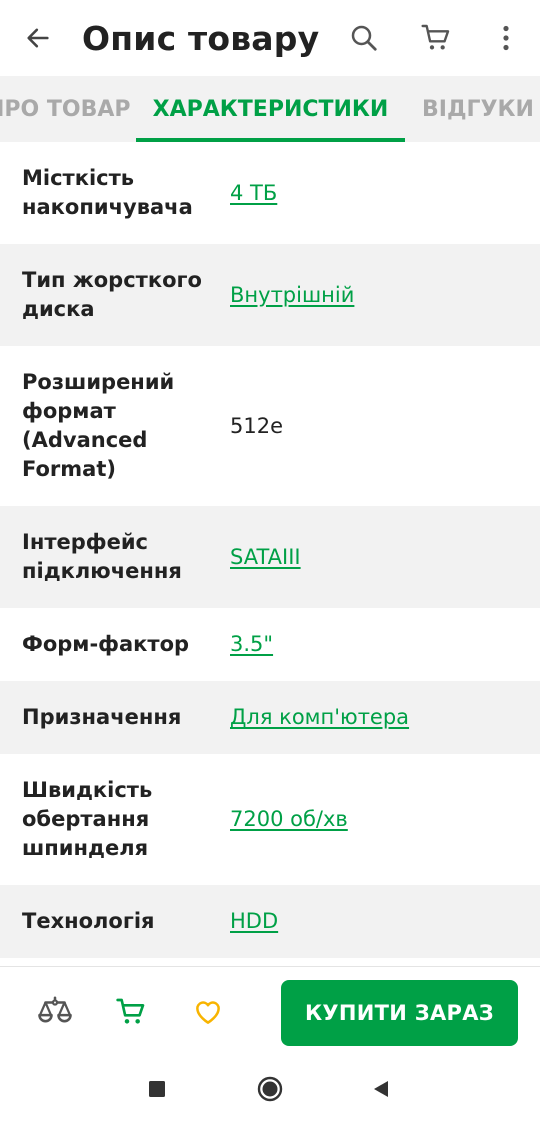 This screenshot has height=1121, width=540. I want to click on page-title: Опис товару, so click(201, 38).